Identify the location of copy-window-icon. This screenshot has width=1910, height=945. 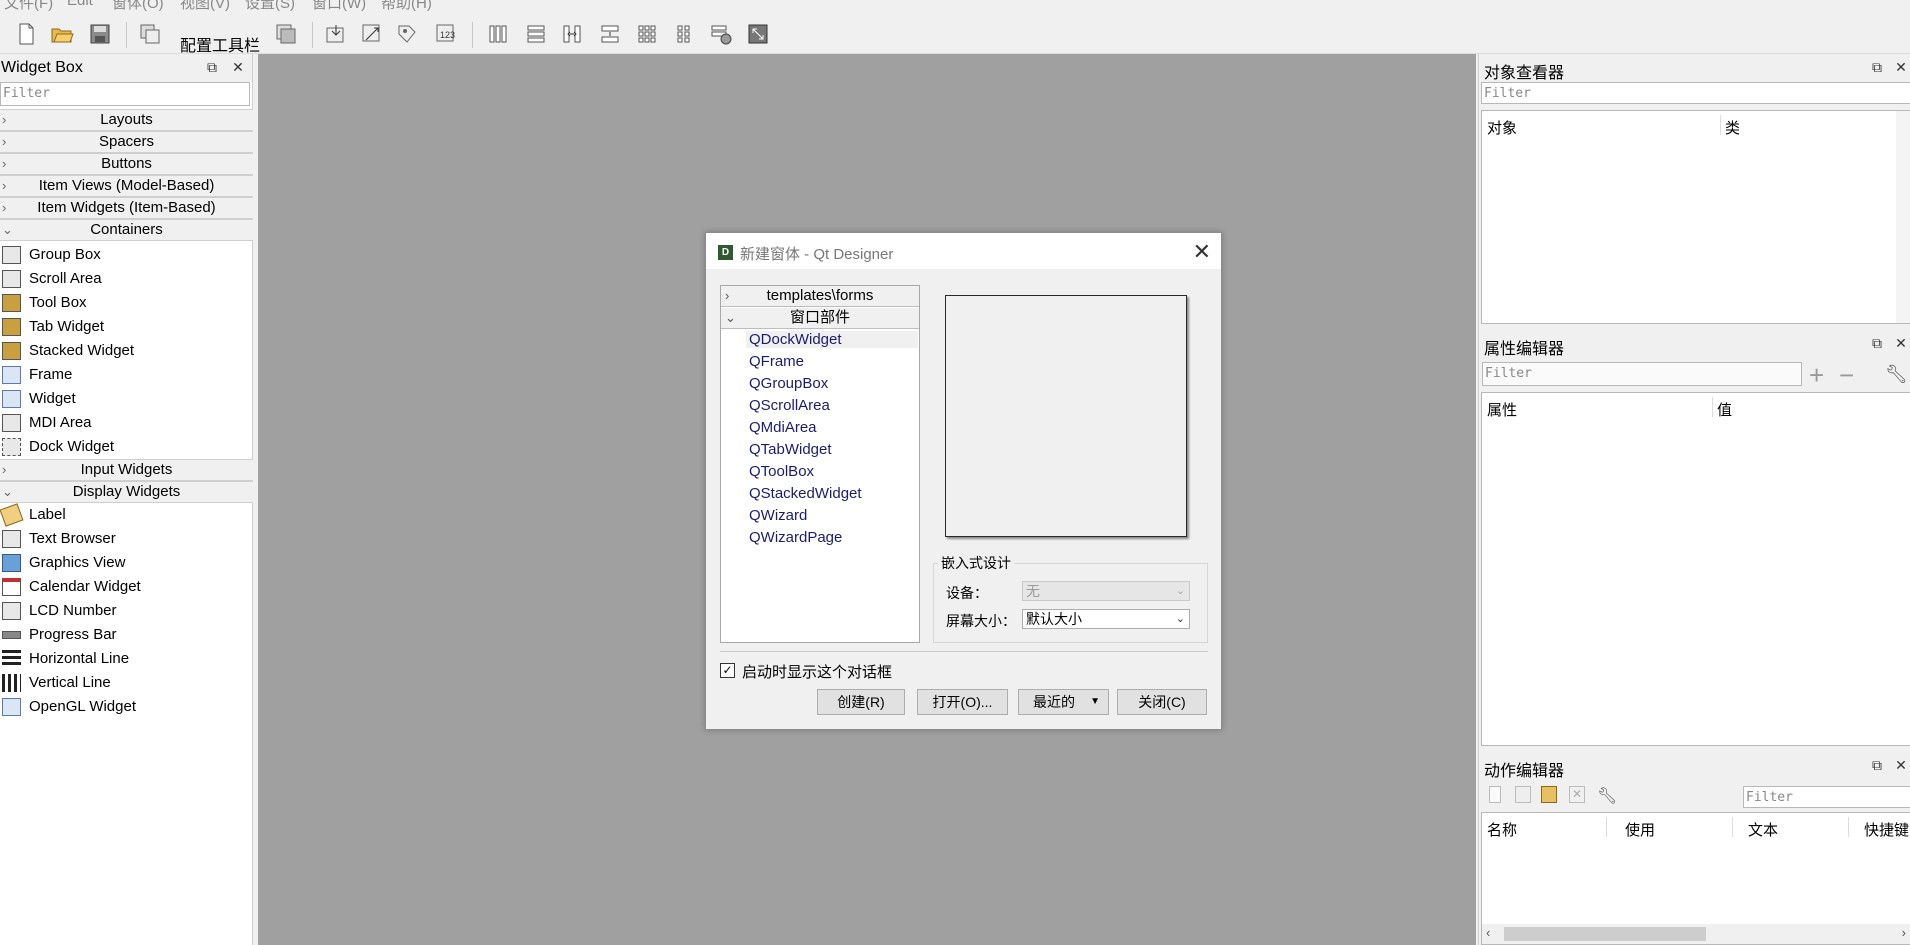
(150, 34).